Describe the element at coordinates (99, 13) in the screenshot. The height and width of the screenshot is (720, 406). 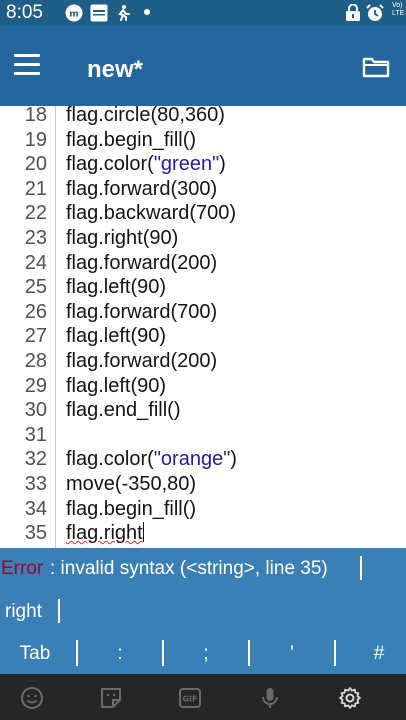
I see `news-notification-icon` at that location.